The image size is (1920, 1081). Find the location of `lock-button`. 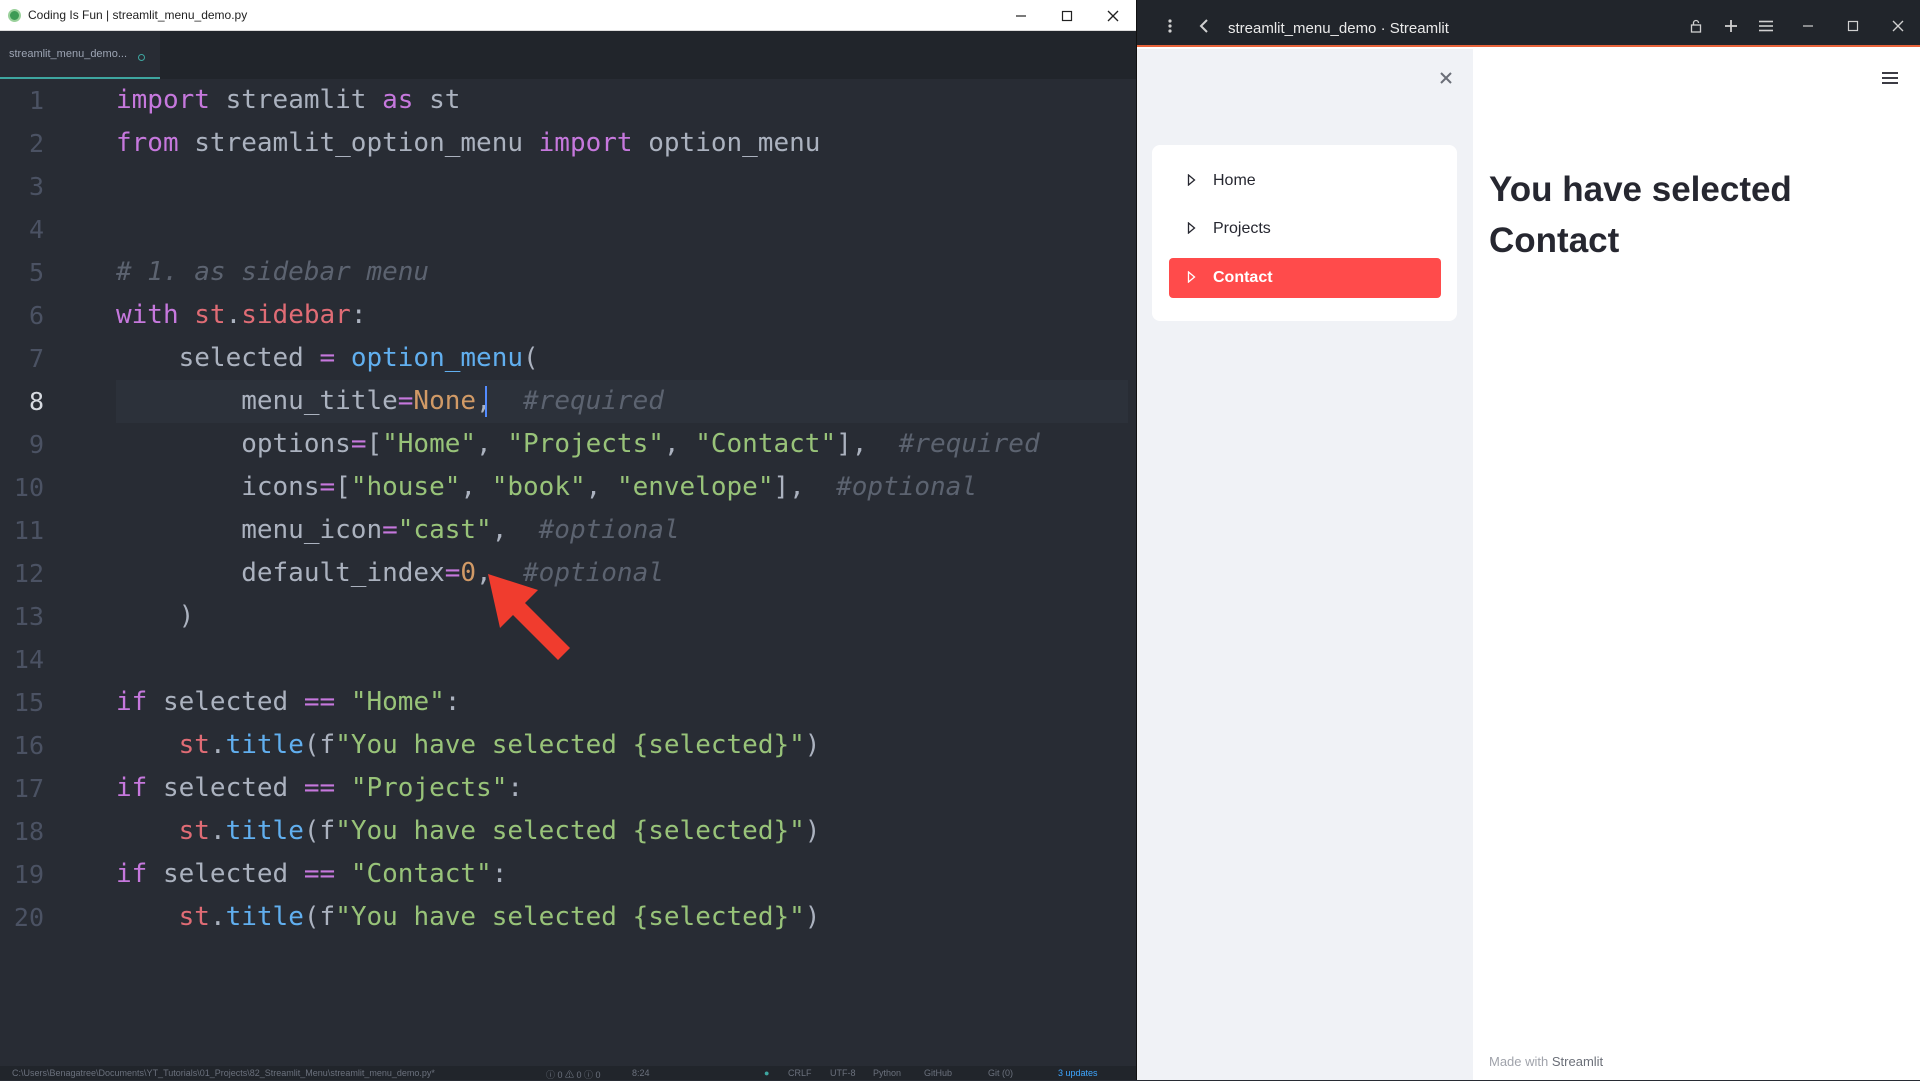

lock-button is located at coordinates (1696, 26).